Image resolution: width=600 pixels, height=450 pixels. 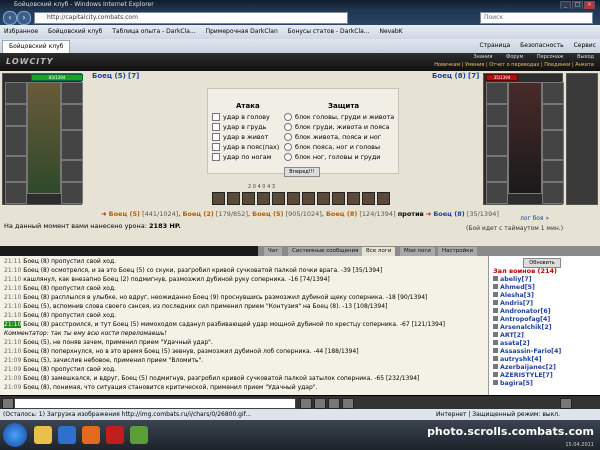 What do you see at coordinates (589, 5) in the screenshot?
I see `close-button: ×` at bounding box center [589, 5].